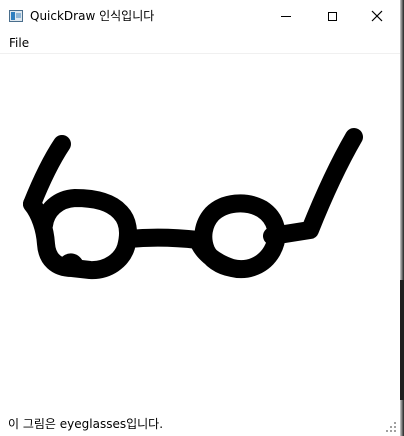  I want to click on maximize-icon, so click(332, 16).